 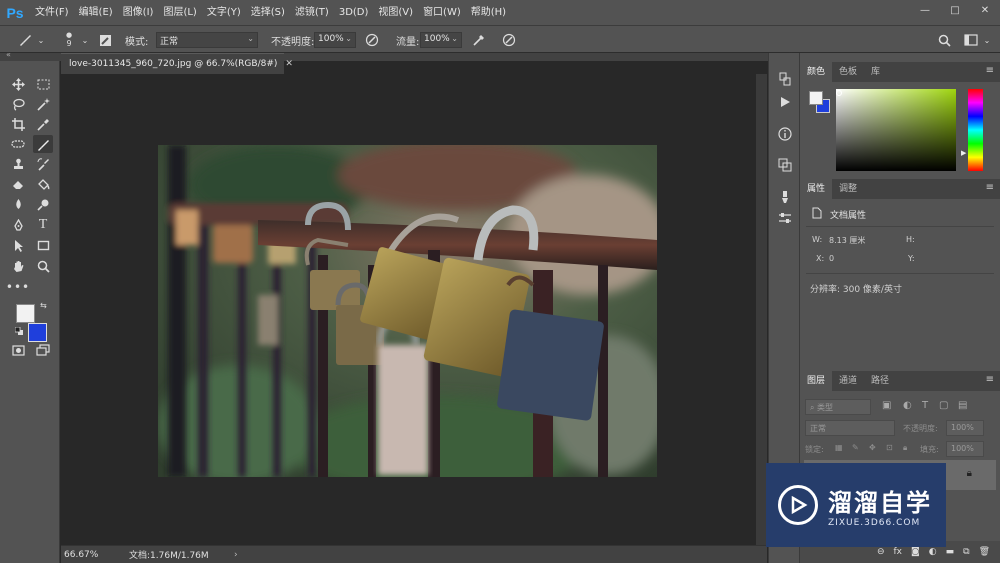 What do you see at coordinates (898, 552) in the screenshot?
I see `layer-style-fx-icon: fx` at bounding box center [898, 552].